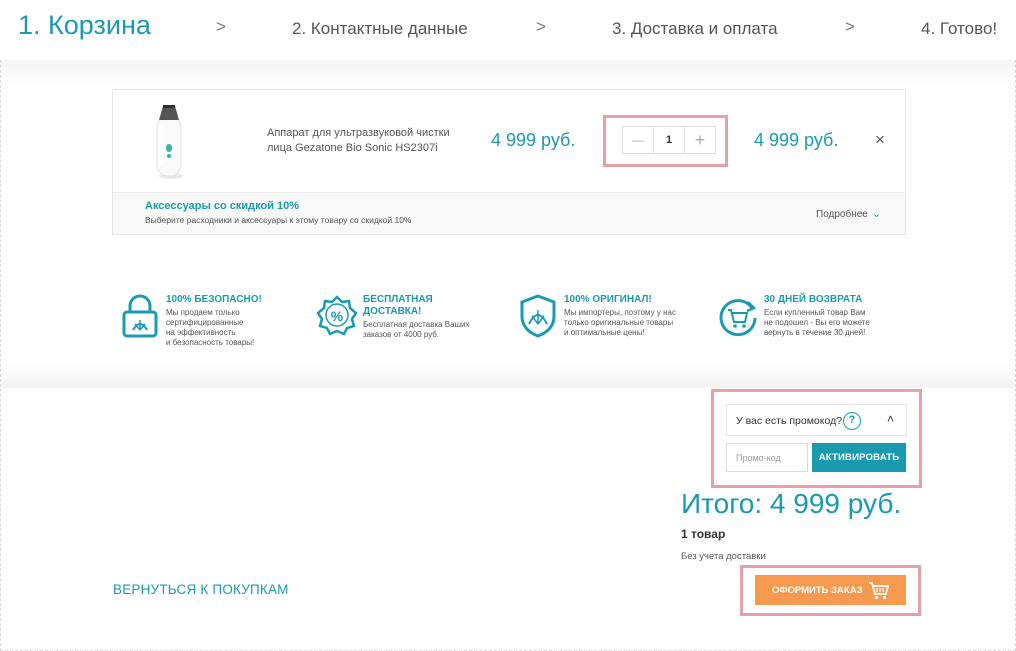 The image size is (1016, 651). What do you see at coordinates (815, 332) in the screenshot?
I see `feature-text: вернуть в течение 30 дней!` at bounding box center [815, 332].